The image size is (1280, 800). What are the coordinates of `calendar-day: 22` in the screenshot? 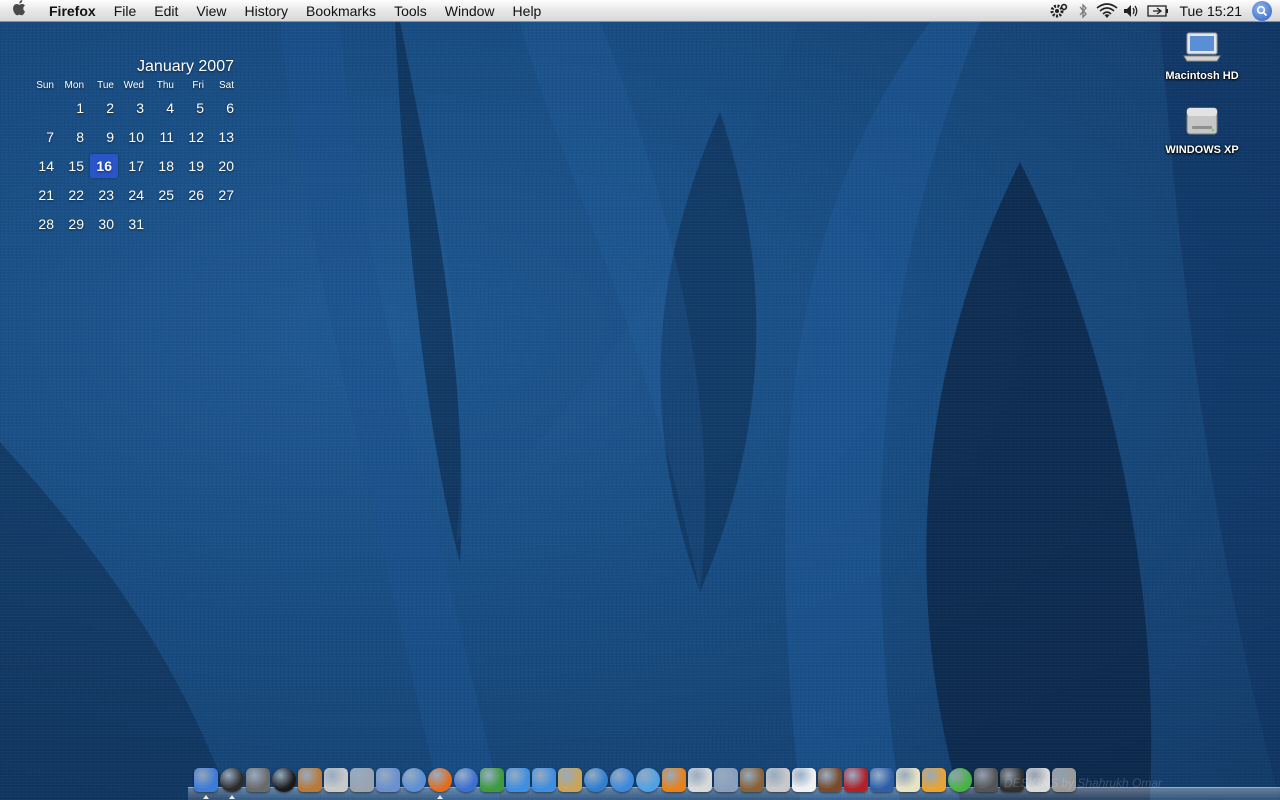 It's located at (76, 195).